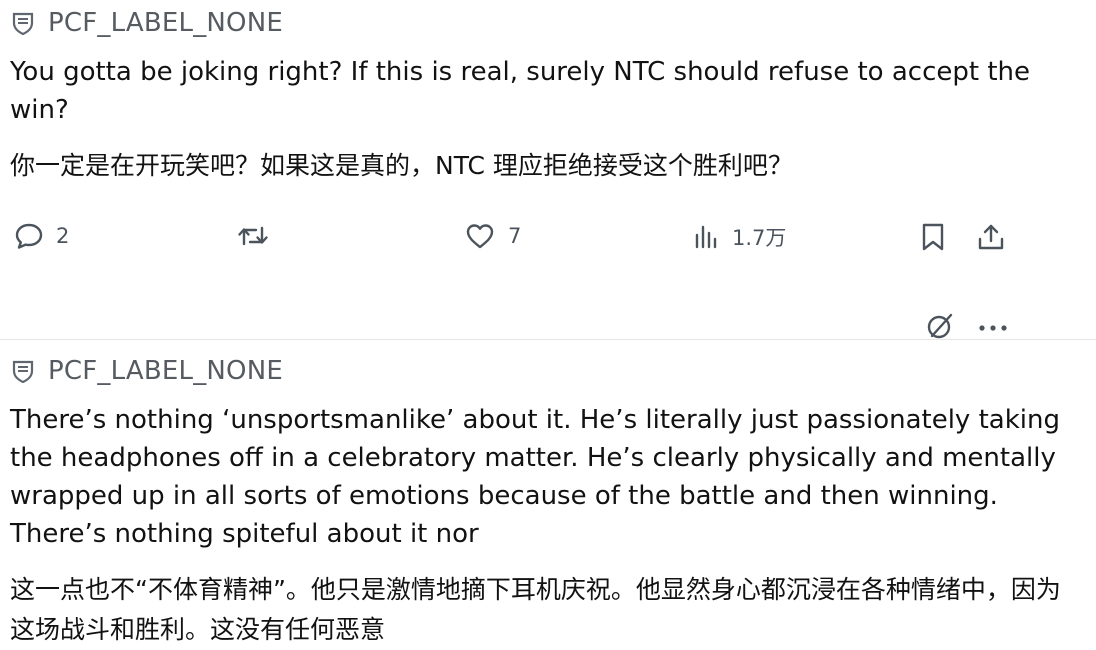 The image size is (1096, 650). I want to click on view-count: 1.7万, so click(759, 238).